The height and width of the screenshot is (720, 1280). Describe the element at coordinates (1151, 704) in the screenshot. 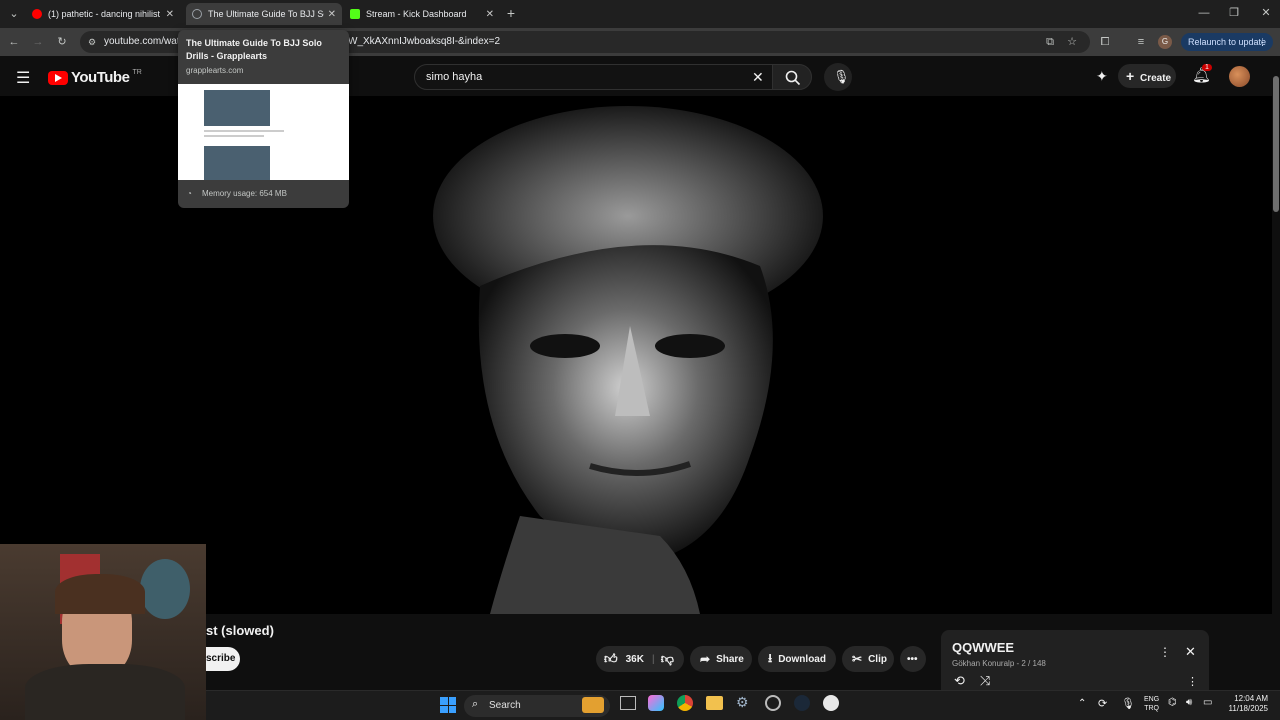

I see `language-indicator: ENG TRQ` at that location.